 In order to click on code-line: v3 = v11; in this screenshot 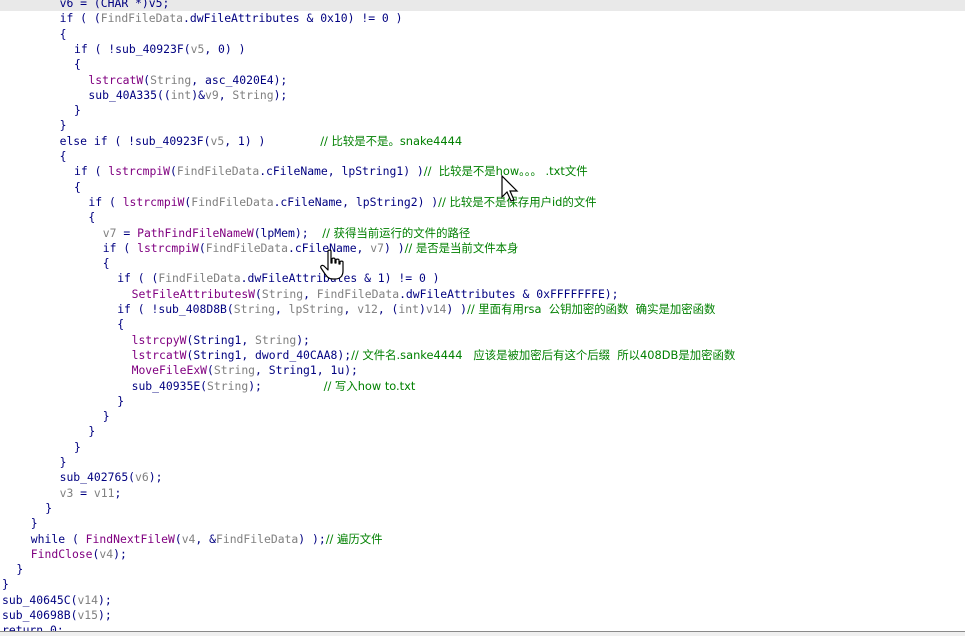, I will do `click(61, 493)`.